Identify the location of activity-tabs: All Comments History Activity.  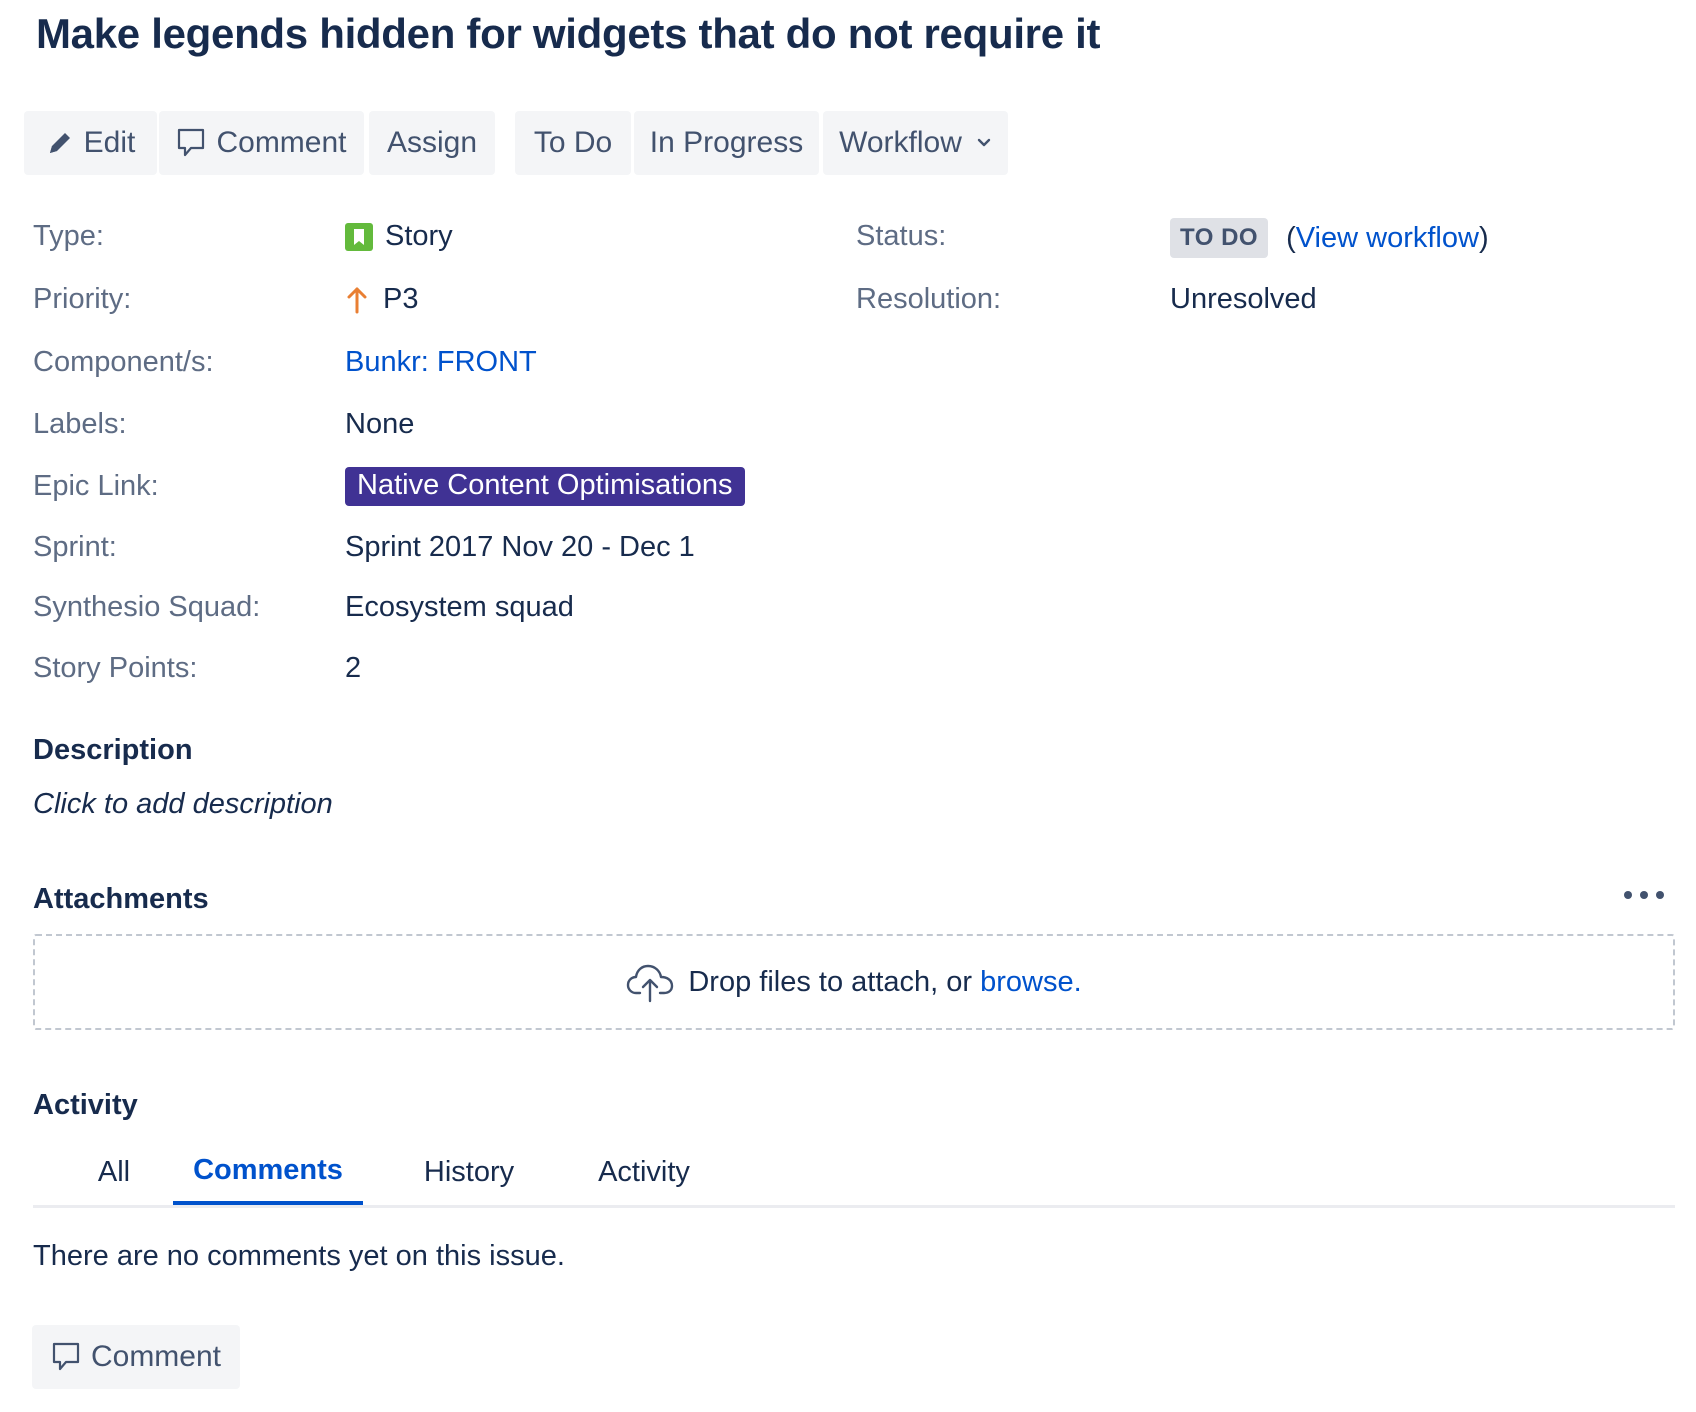
(854, 1174).